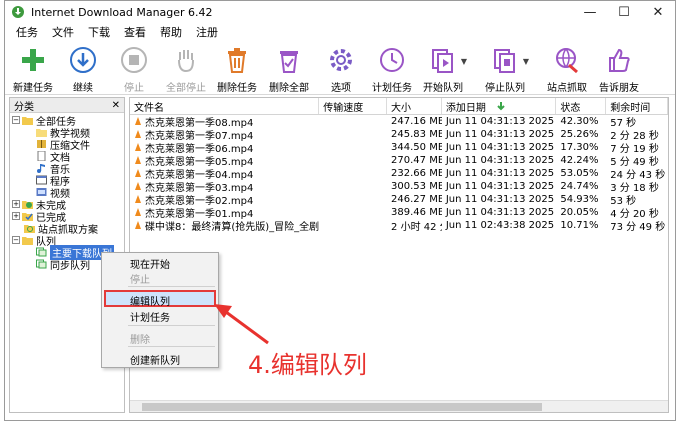  Describe the element at coordinates (99, 32) in the screenshot. I see `menu-download: 下载` at that location.